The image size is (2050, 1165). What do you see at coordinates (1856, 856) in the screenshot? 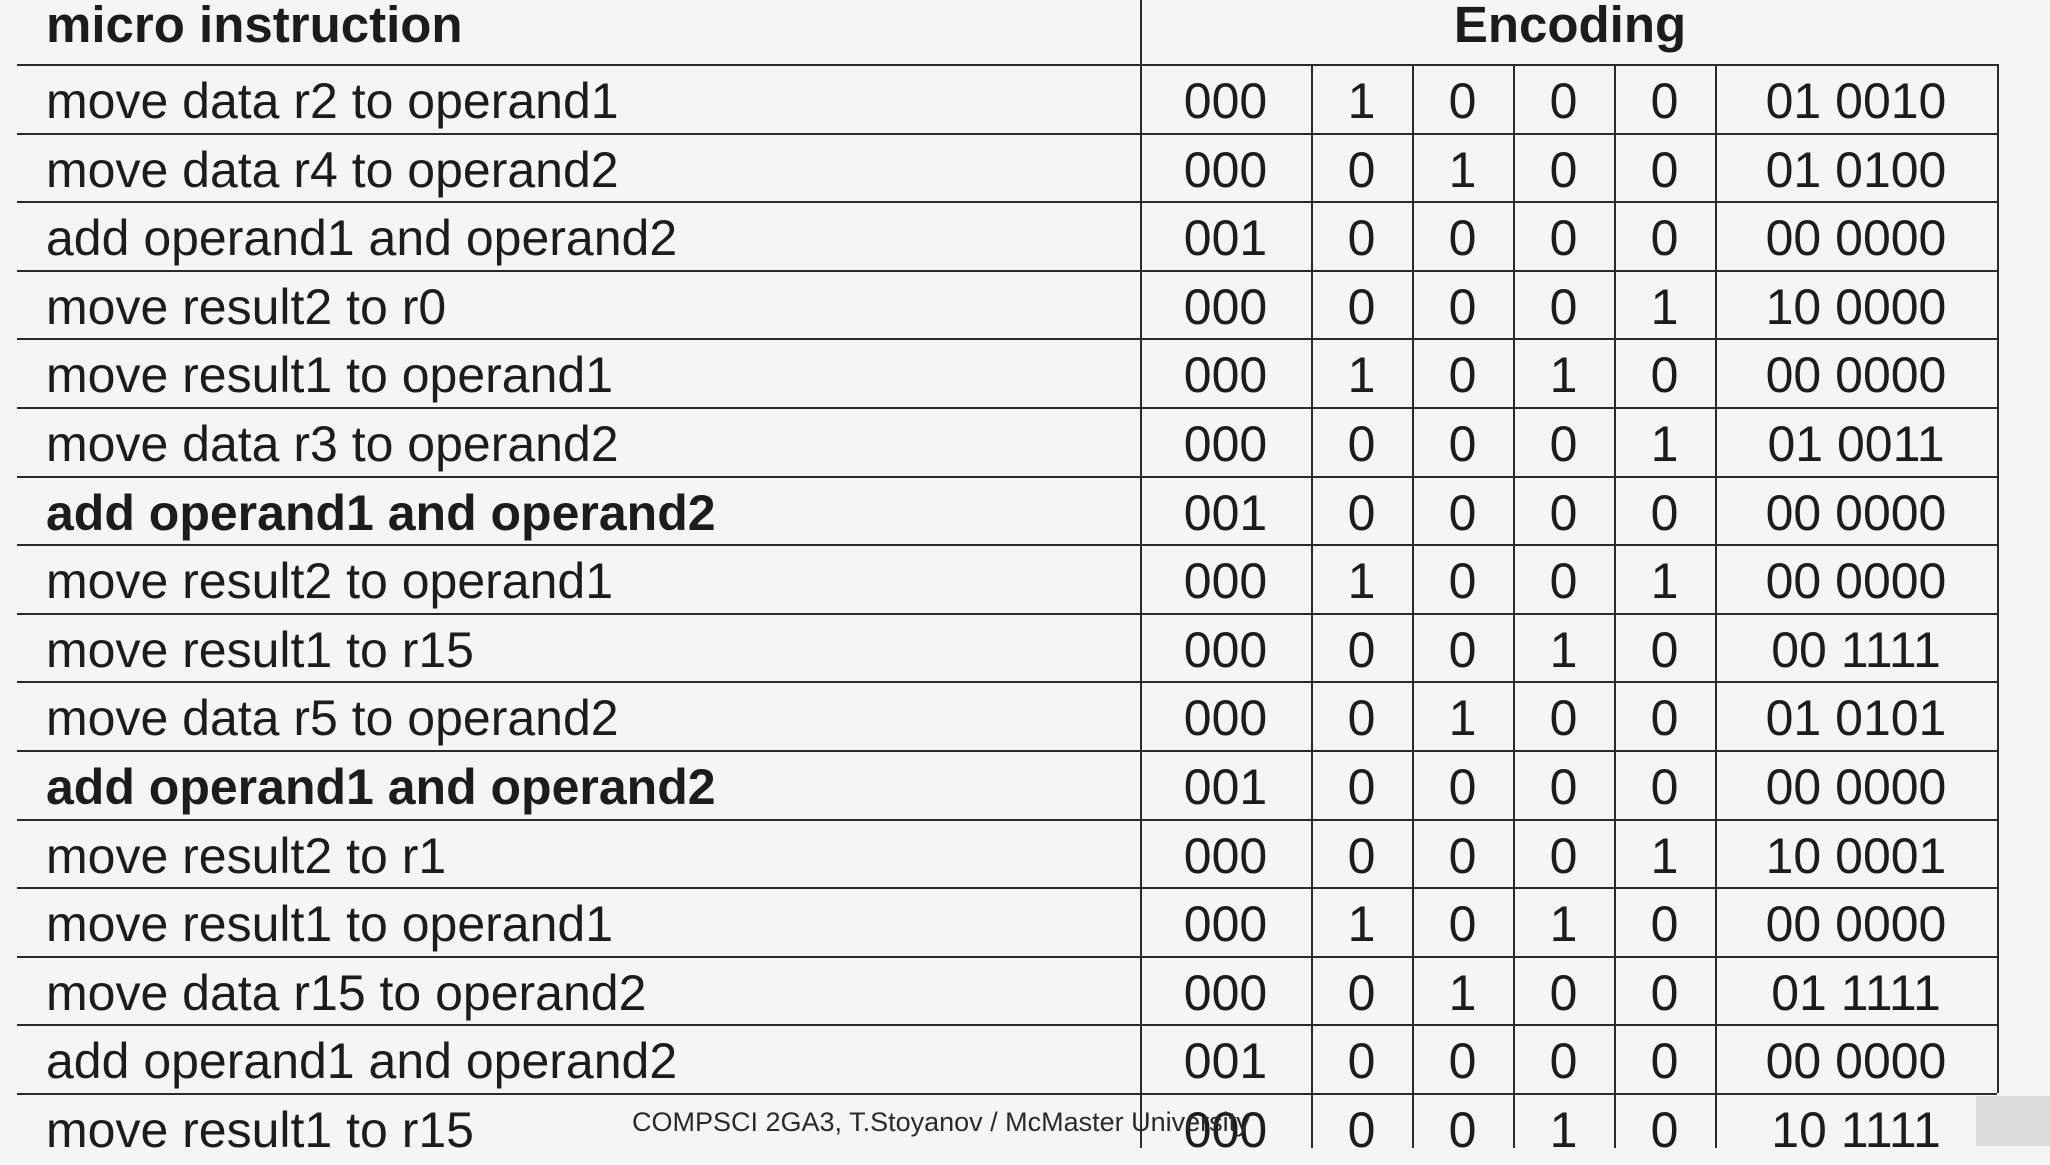
I see `address-cell: 10 0001` at bounding box center [1856, 856].